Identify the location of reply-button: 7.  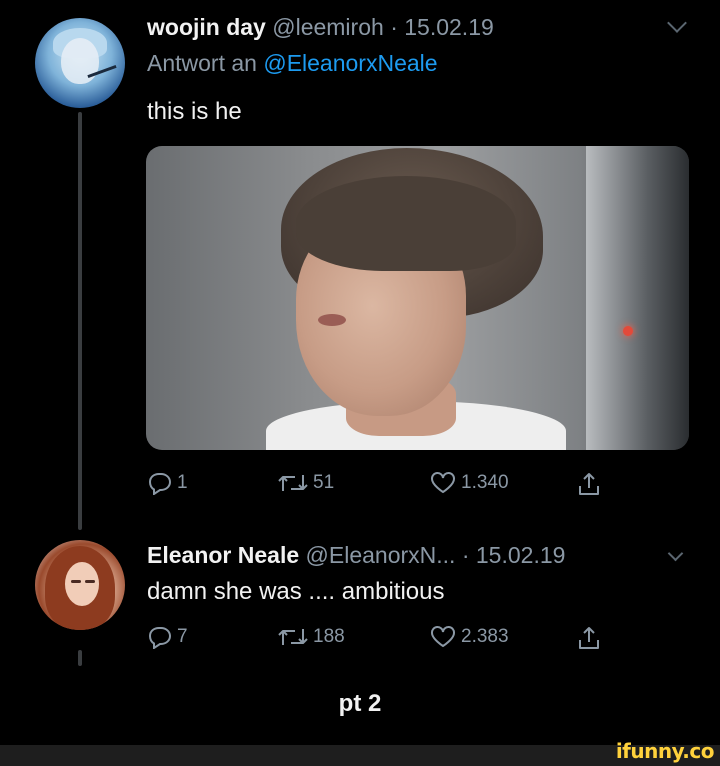
(167, 637).